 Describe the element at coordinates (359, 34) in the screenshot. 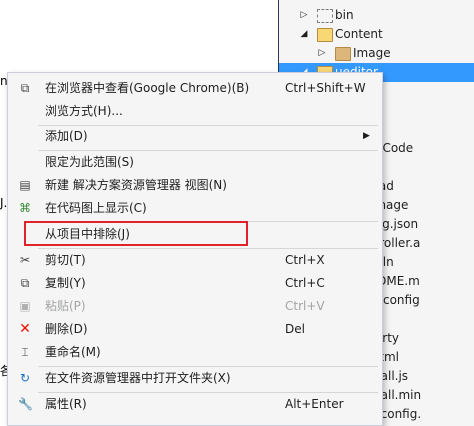

I see `tree-item-label: Content` at that location.